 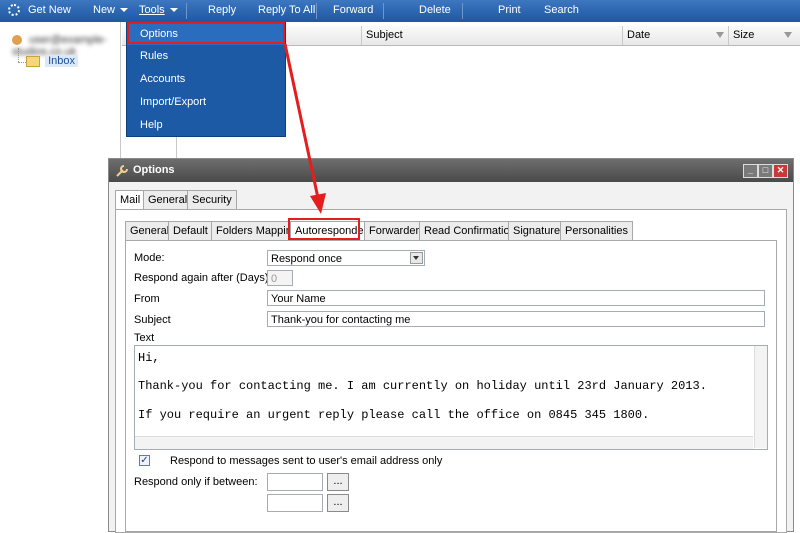 I want to click on autoresponder-highlight, so click(x=324, y=229).